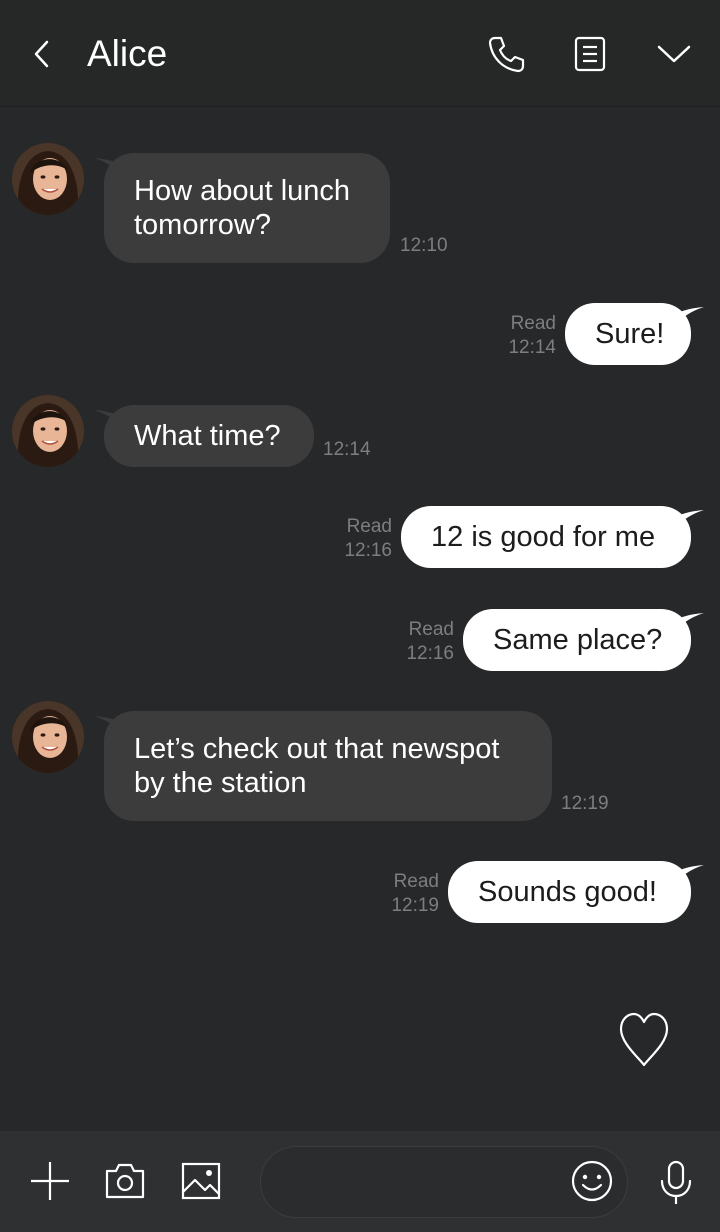 This screenshot has width=720, height=1232. I want to click on message-text: What time?, so click(207, 436).